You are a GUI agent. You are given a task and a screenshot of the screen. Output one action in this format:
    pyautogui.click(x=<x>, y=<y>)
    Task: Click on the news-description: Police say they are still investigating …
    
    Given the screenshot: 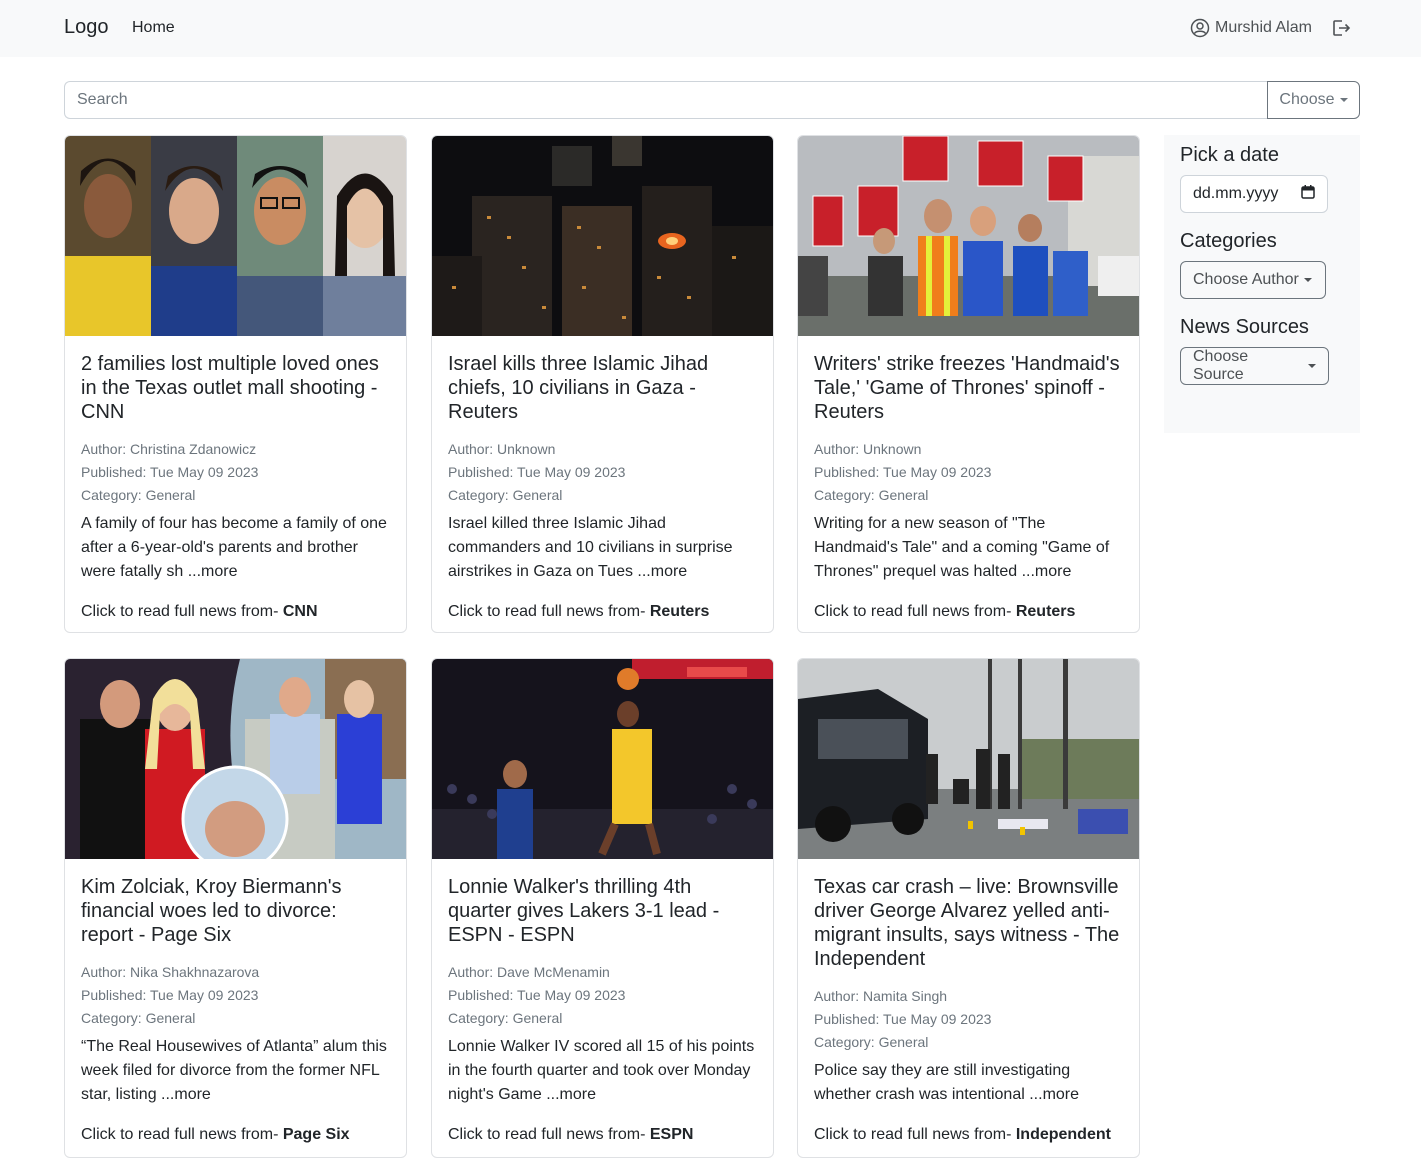 What is the action you would take?
    pyautogui.click(x=947, y=1082)
    